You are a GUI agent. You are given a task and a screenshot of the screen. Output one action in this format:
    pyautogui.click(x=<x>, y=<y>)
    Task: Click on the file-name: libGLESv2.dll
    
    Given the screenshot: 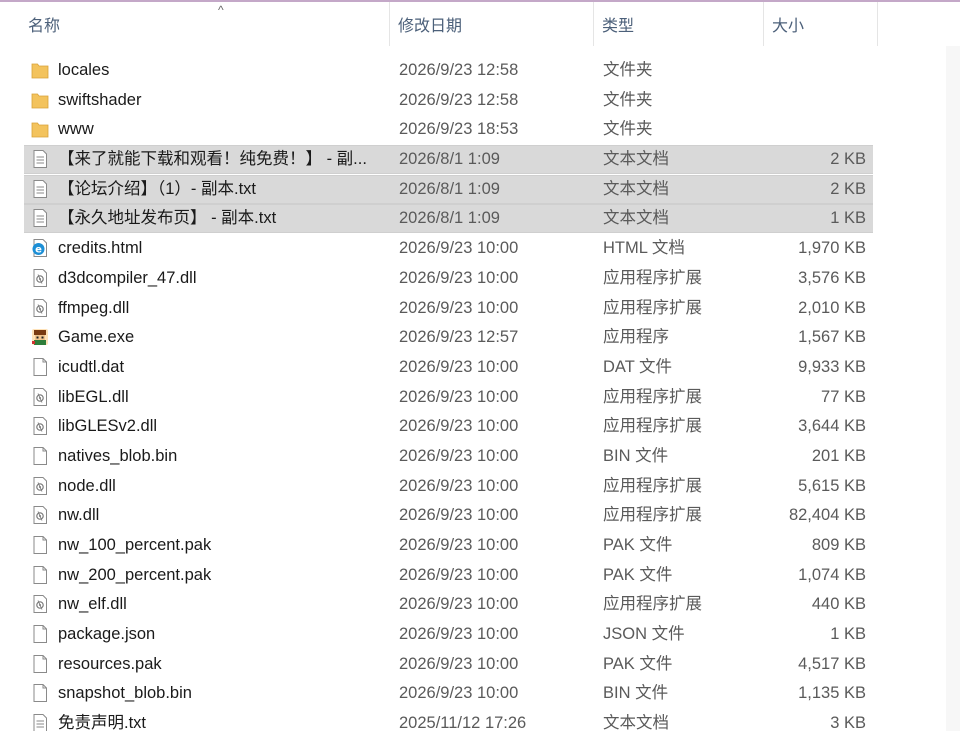 What is the action you would take?
    pyautogui.click(x=108, y=426)
    